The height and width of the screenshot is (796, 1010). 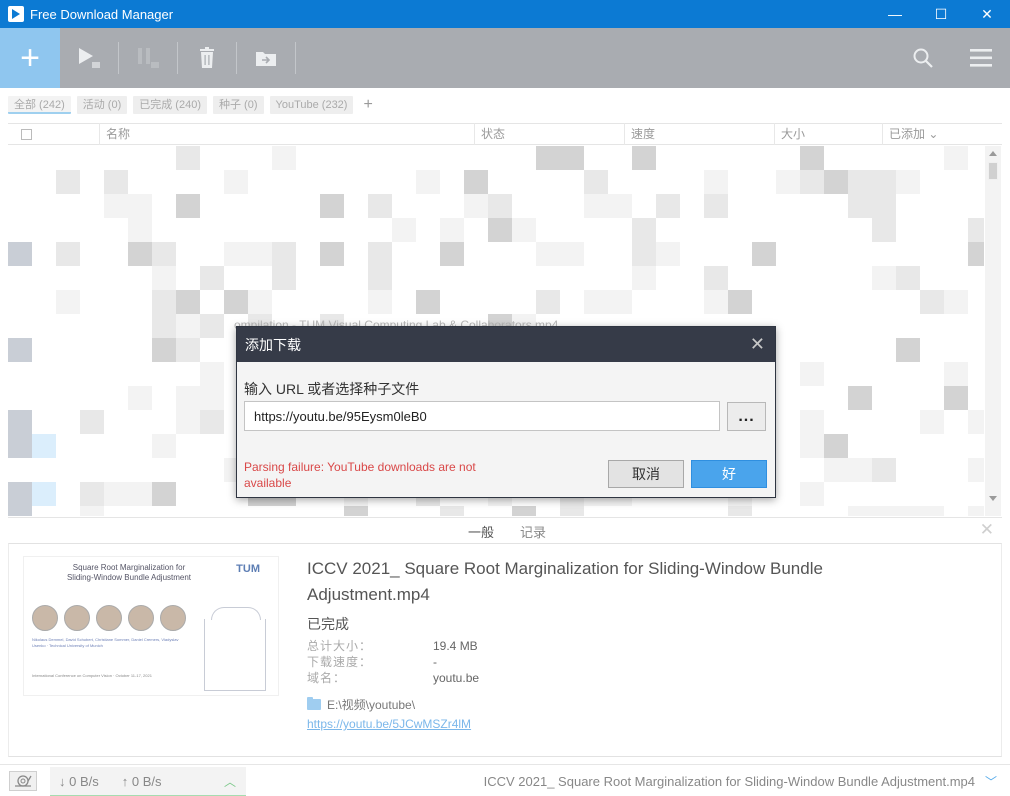 What do you see at coordinates (287, 134) in the screenshot?
I see `column-name: 名称` at bounding box center [287, 134].